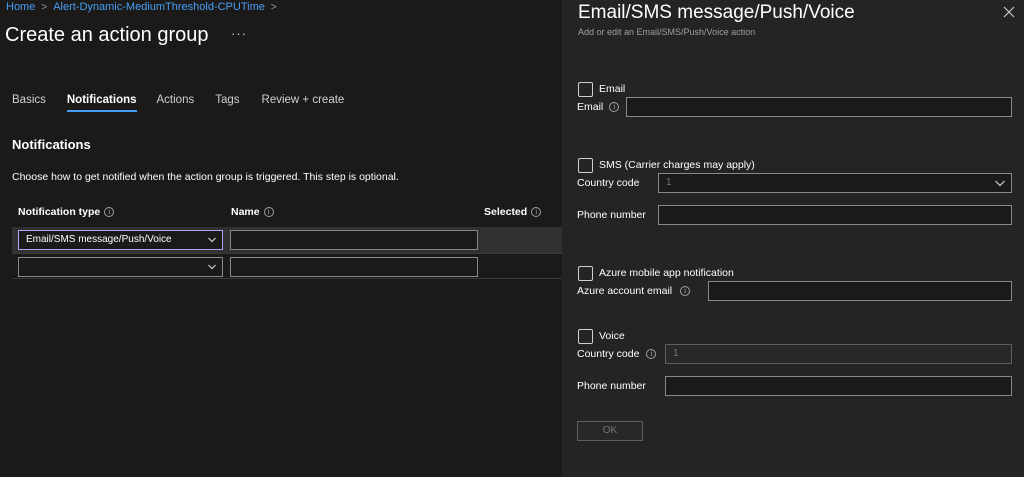 The width and height of the screenshot is (1024, 477). What do you see at coordinates (835, 183) in the screenshot?
I see `sms-country-code-select: 1` at bounding box center [835, 183].